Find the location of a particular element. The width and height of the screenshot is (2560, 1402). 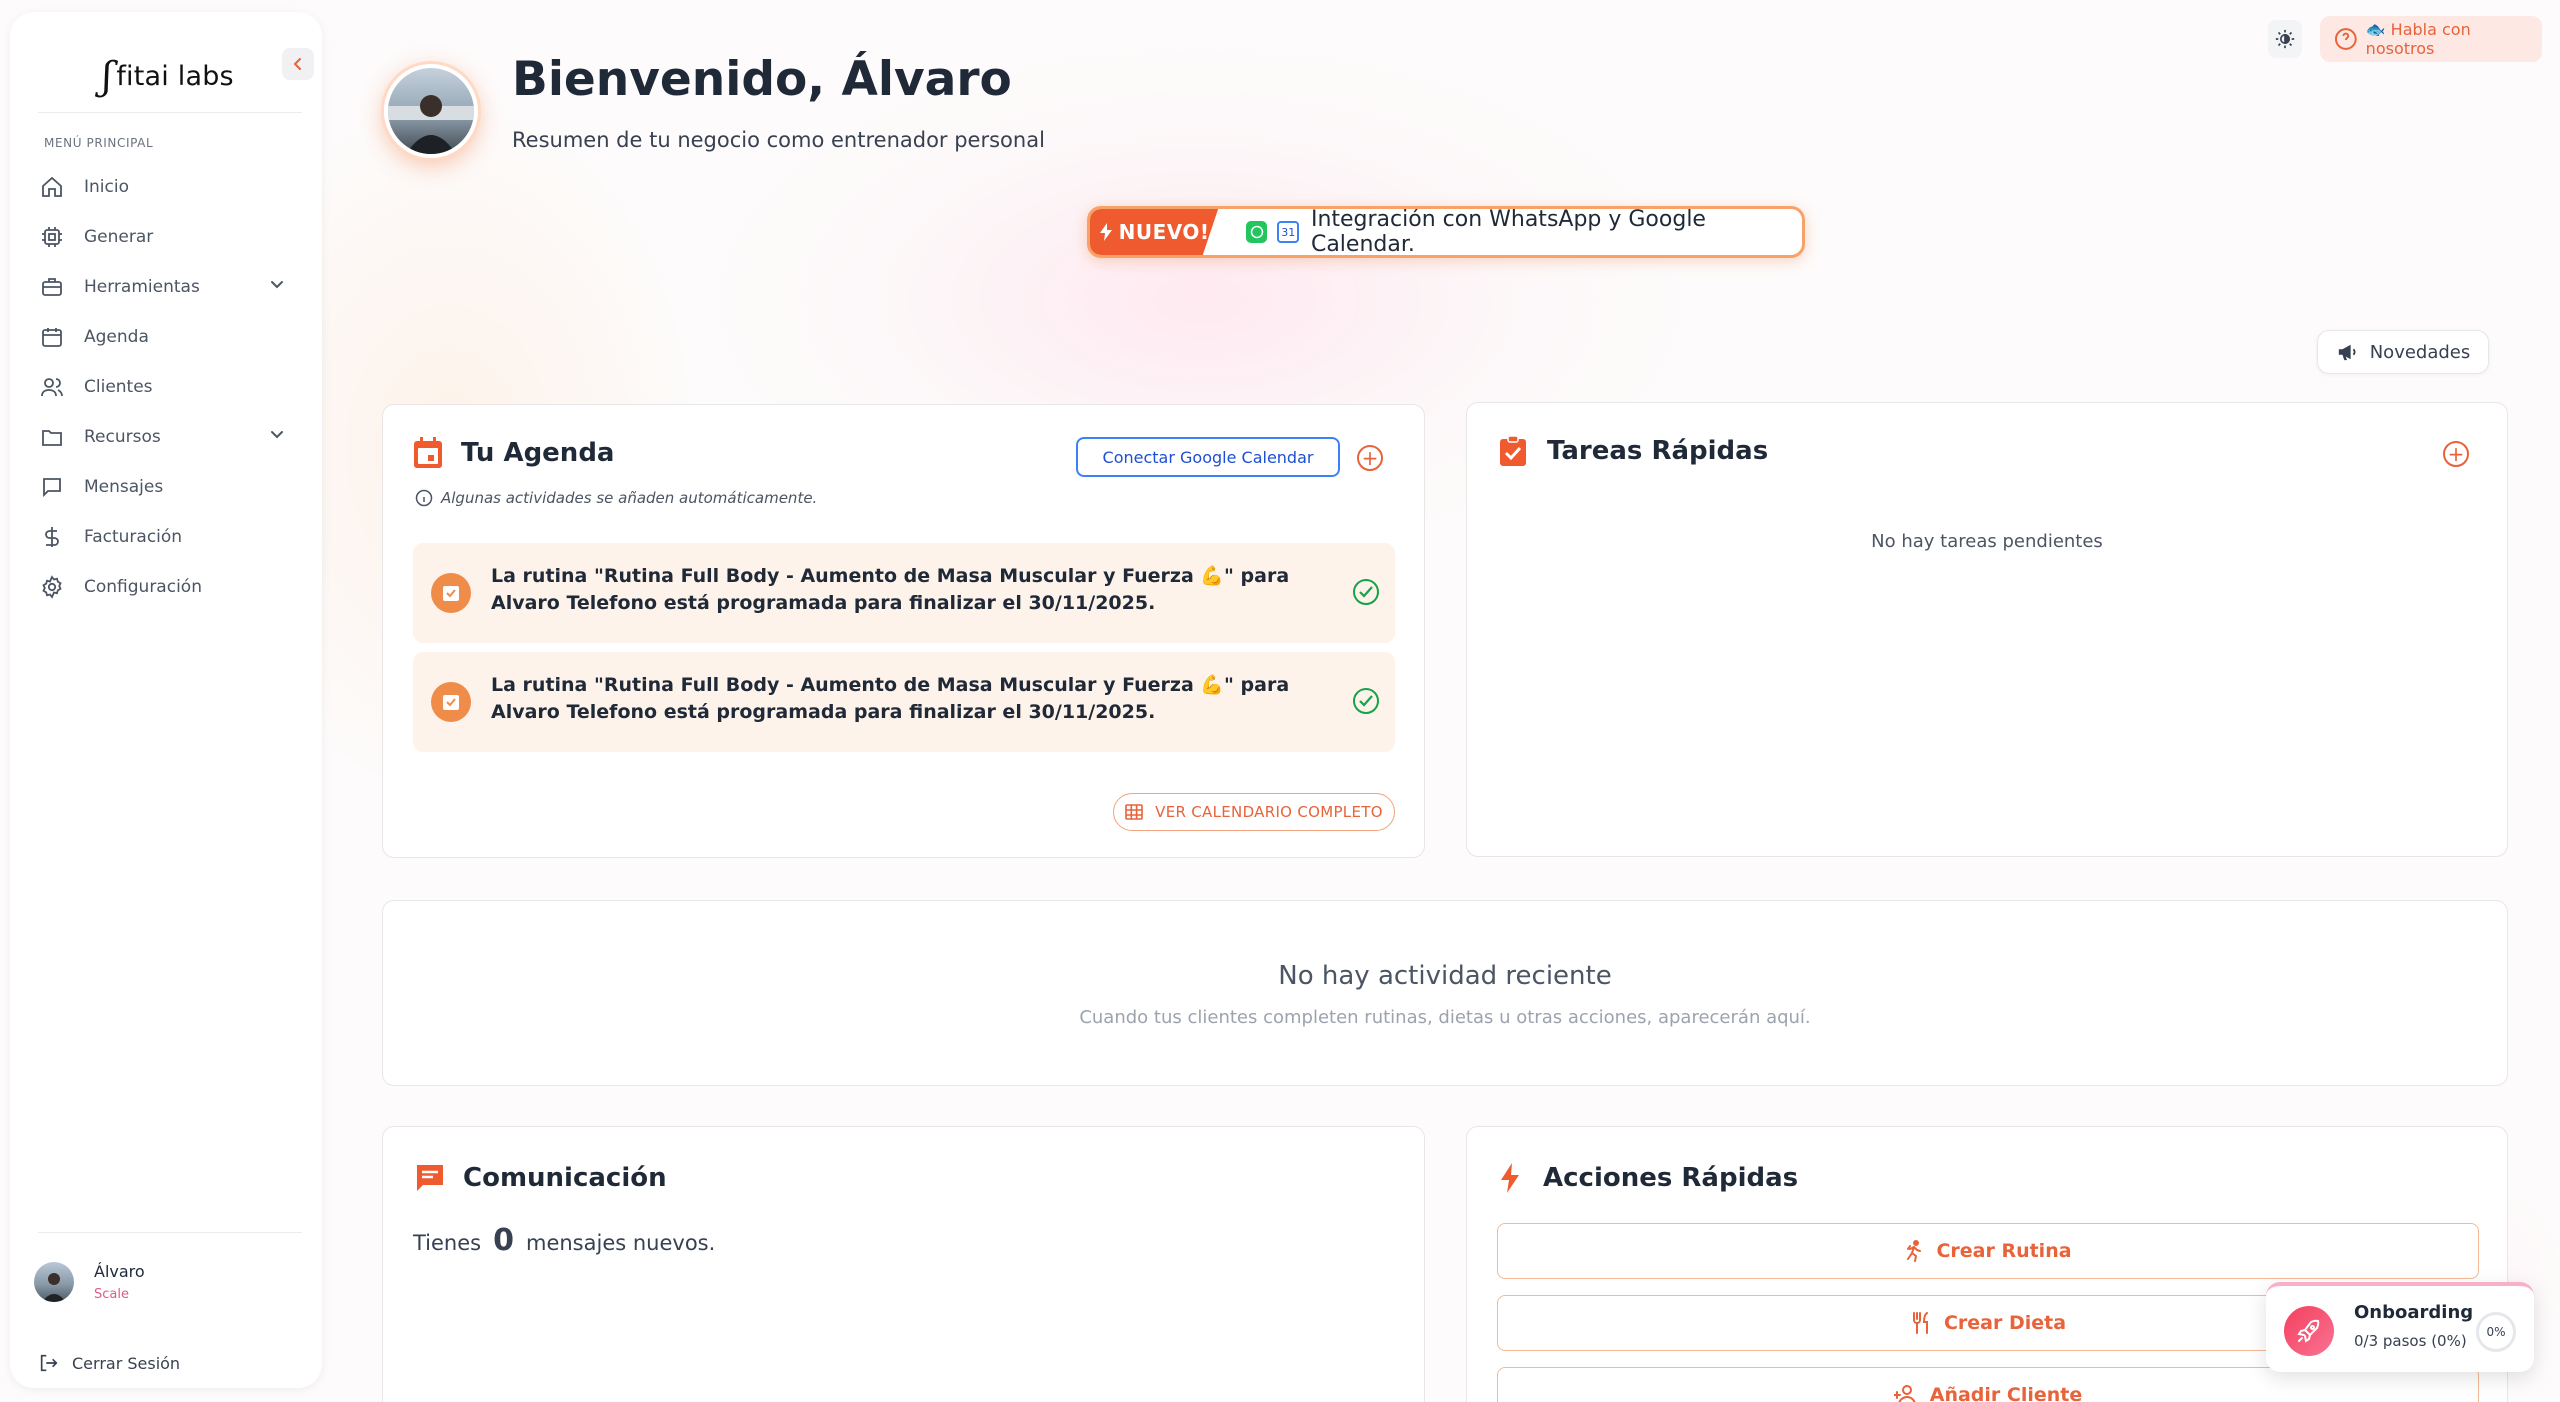

quick-actions-title: Acciones Rápidas is located at coordinates (1671, 1178).